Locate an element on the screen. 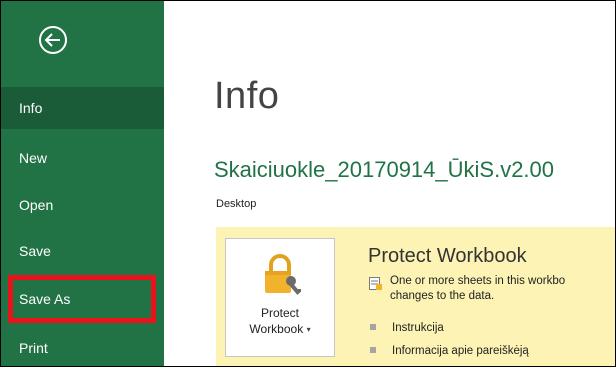  protect-workbook-button-label: Protect Workbook ▾ is located at coordinates (280, 321).